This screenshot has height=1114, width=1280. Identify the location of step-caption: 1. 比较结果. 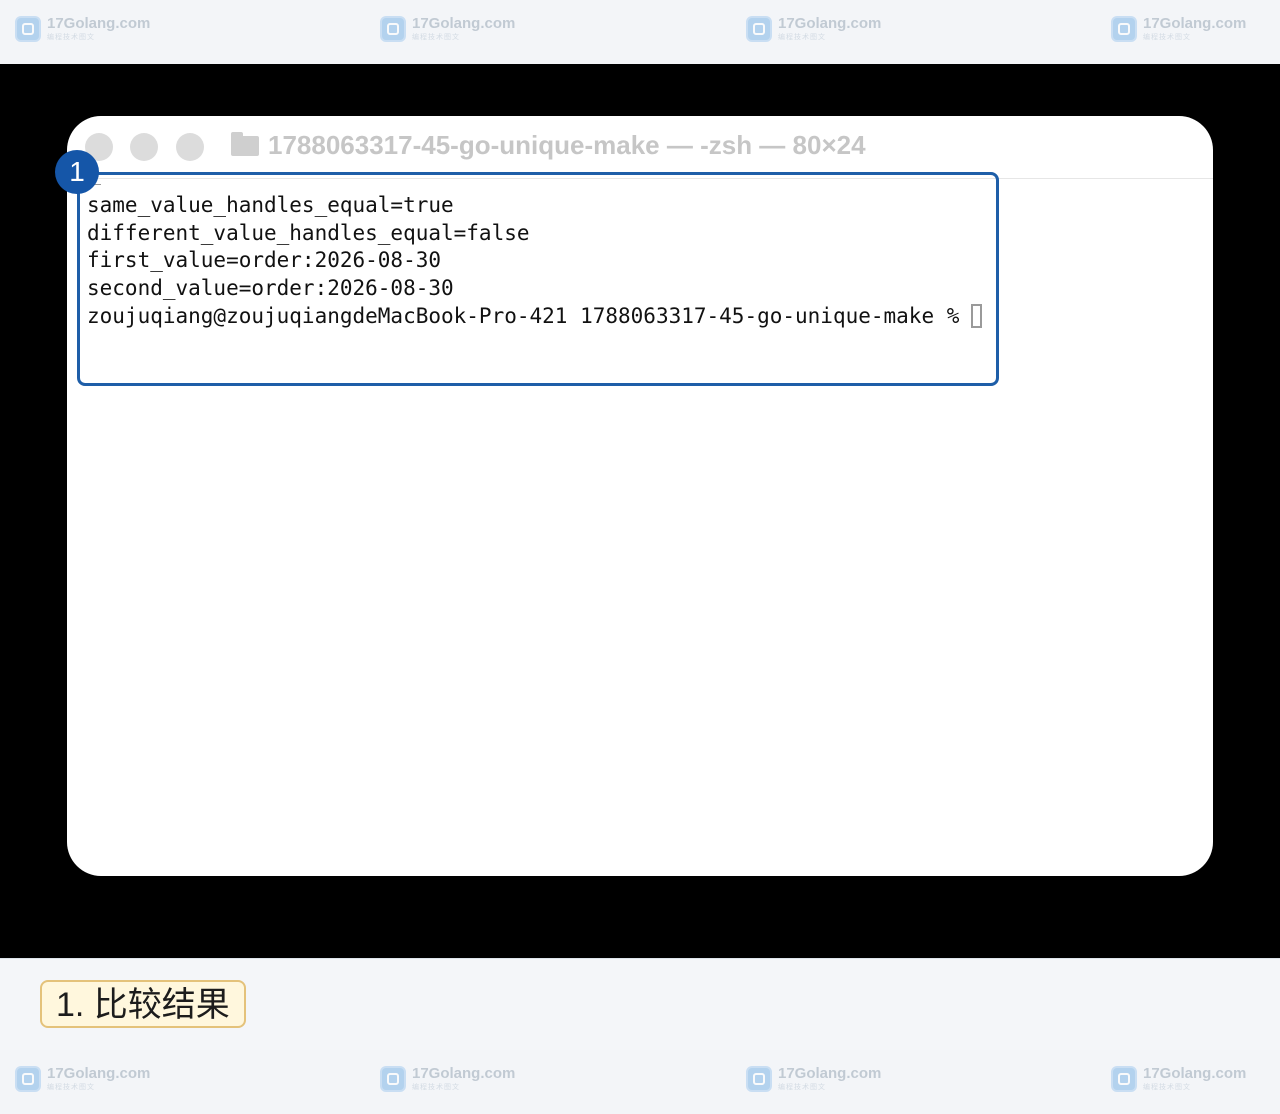
(143, 1004).